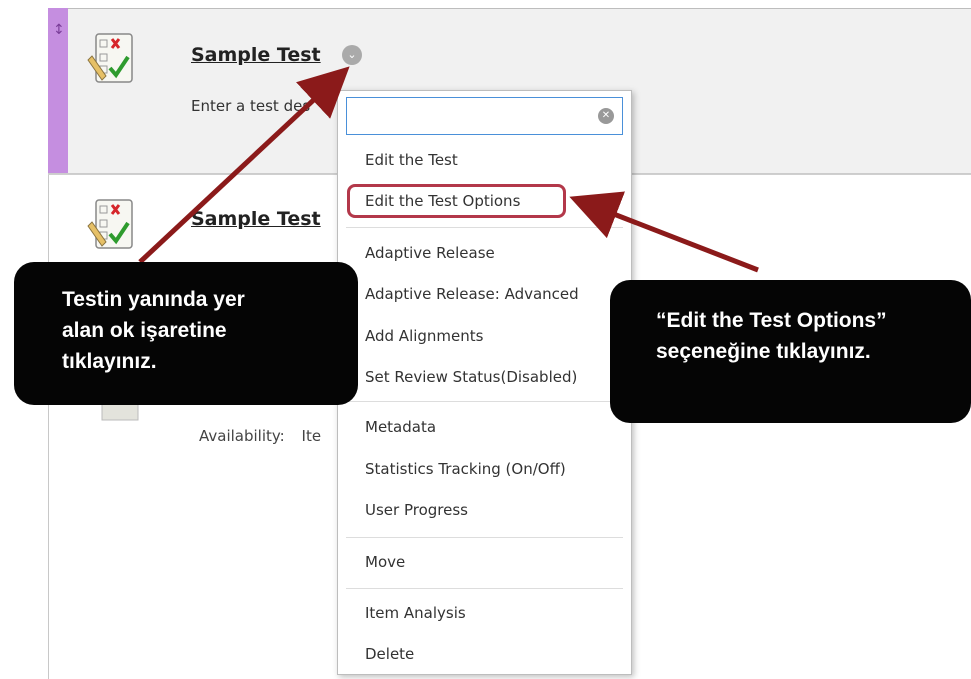 This screenshot has height=679, width=971. What do you see at coordinates (244, 165) in the screenshot?
I see `arrow-to-chevron` at bounding box center [244, 165].